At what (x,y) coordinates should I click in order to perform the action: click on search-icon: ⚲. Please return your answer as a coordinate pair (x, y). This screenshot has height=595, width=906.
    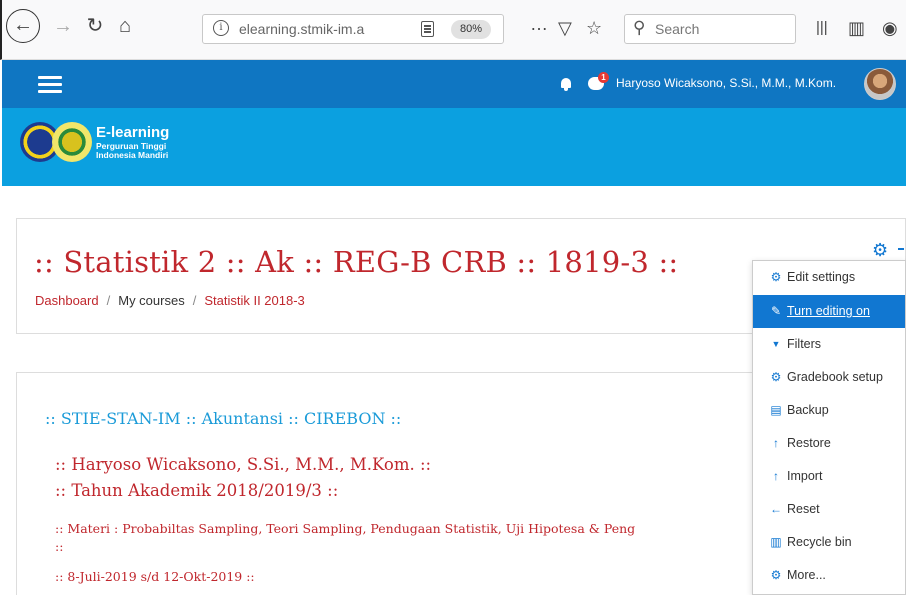
    Looking at the image, I should click on (639, 27).